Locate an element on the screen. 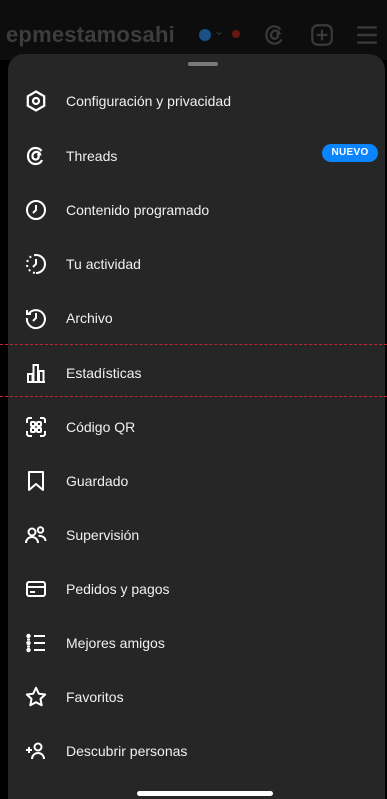 This screenshot has width=387, height=799. menu-item-label: Favoritos is located at coordinates (95, 697).